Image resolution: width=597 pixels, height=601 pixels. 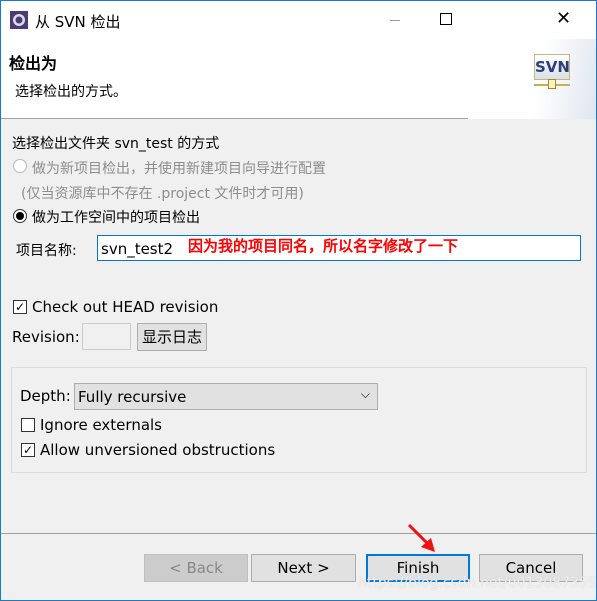 I want to click on head-revision-checkbox: ✓, so click(x=20, y=307).